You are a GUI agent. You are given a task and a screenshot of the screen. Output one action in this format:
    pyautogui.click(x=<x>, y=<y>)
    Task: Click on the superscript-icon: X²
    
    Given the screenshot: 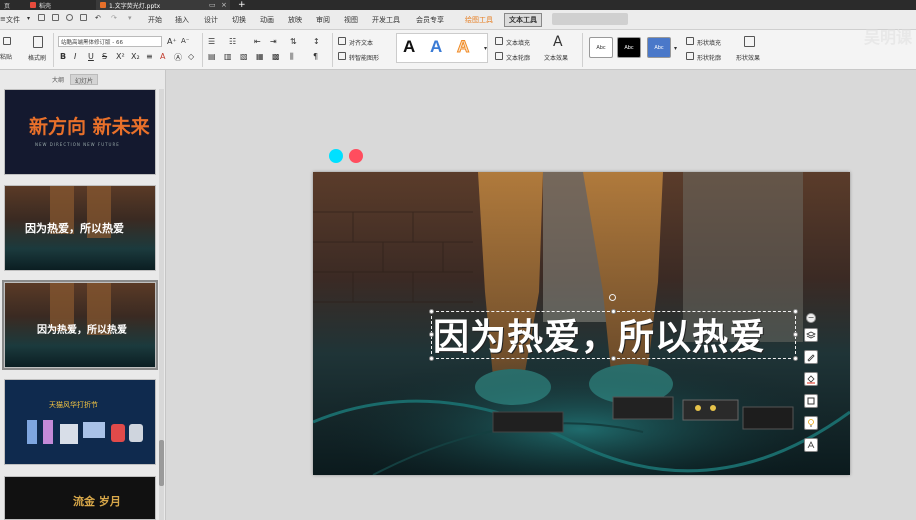 What is the action you would take?
    pyautogui.click(x=120, y=56)
    